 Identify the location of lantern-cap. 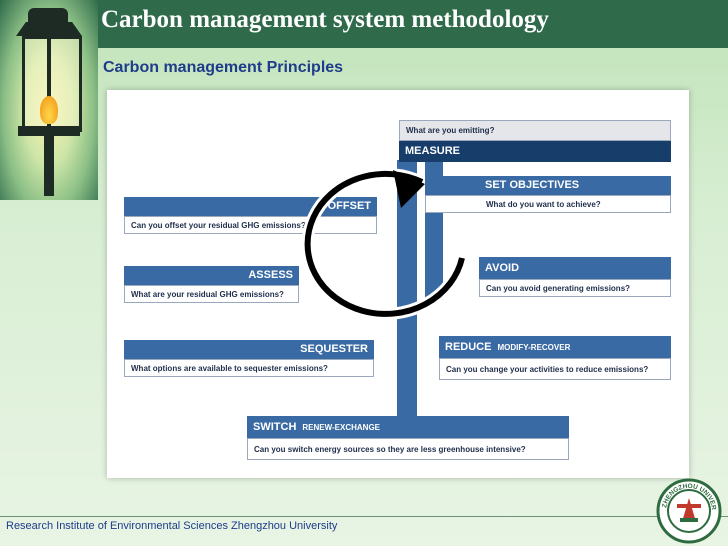
(48, 16).